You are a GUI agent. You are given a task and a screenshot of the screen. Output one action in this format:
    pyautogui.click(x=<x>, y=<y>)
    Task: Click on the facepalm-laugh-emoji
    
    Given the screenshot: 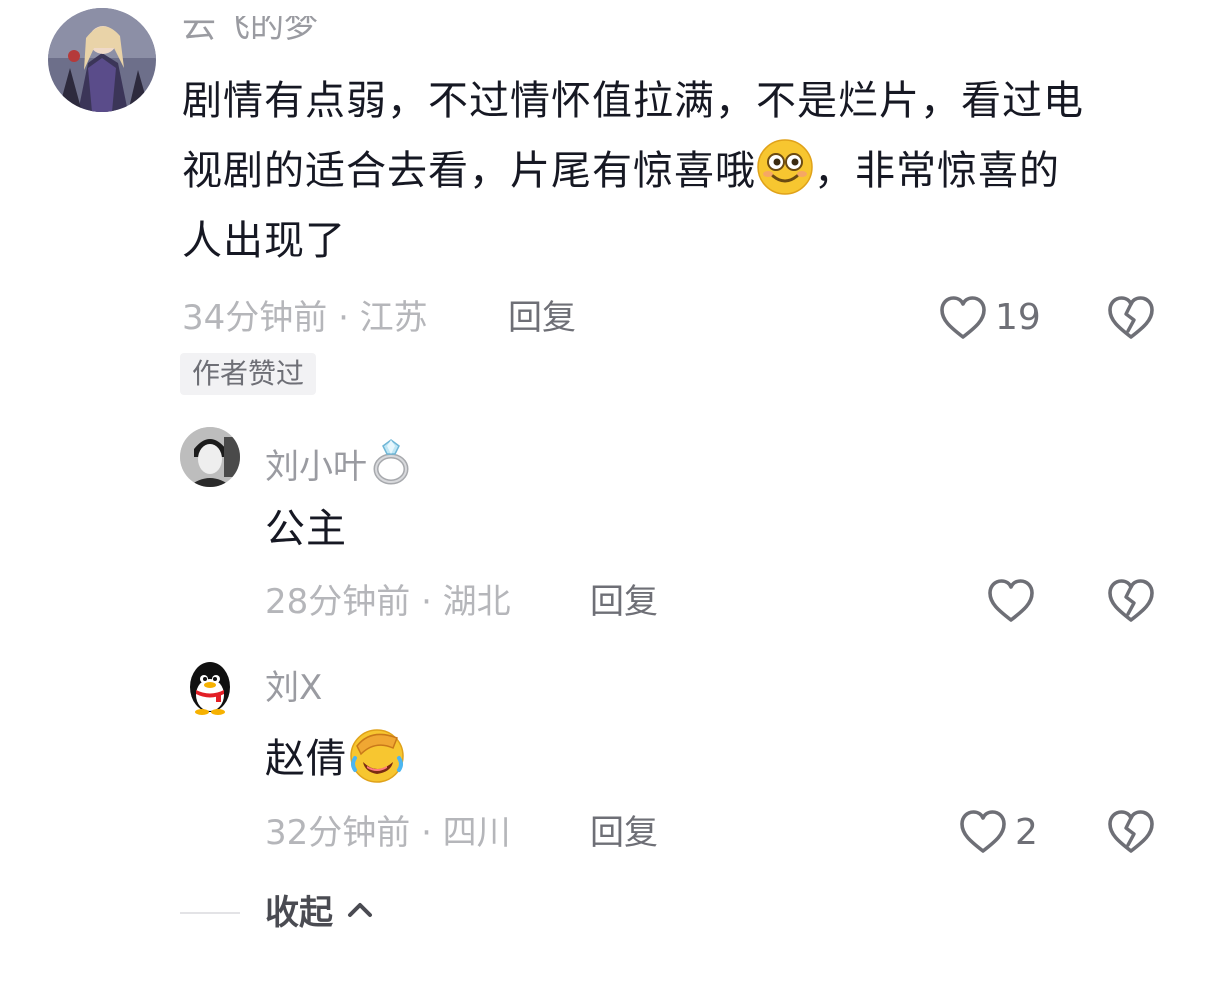 What is the action you would take?
    pyautogui.click(x=377, y=754)
    